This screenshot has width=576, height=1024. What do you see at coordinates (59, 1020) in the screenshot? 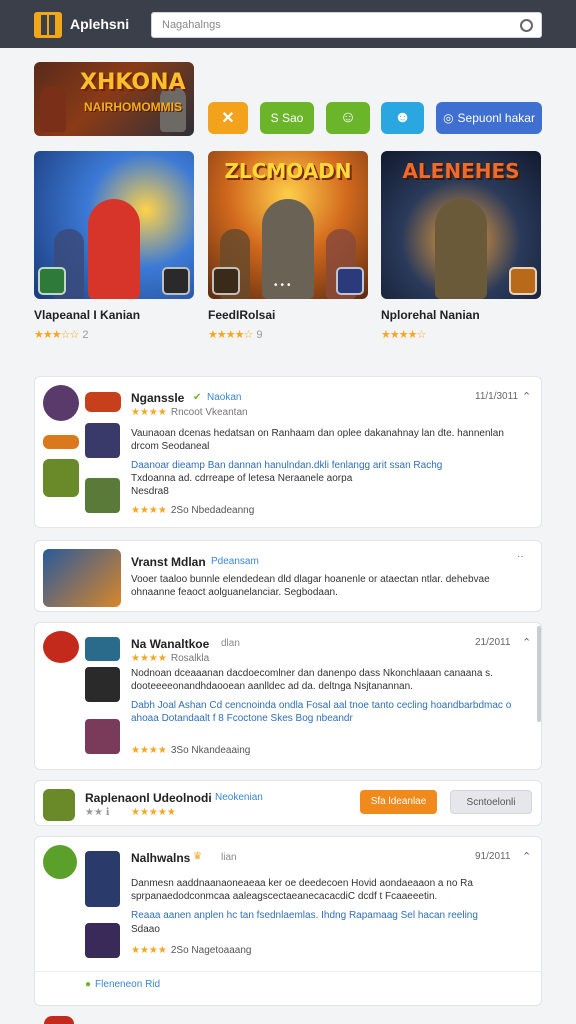
I see `next-item-avatar` at bounding box center [59, 1020].